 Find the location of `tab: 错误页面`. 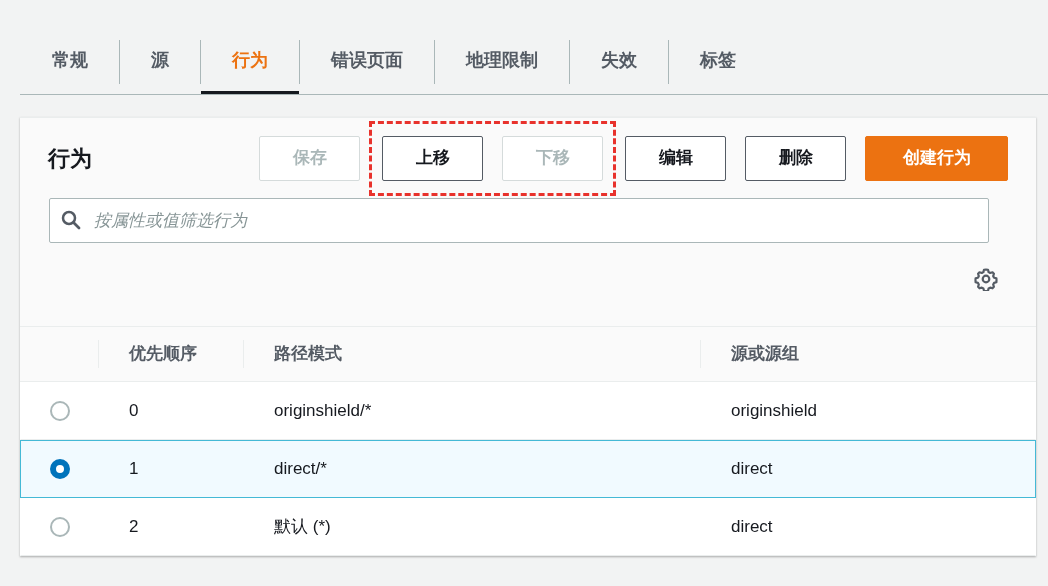

tab: 错误页面 is located at coordinates (367, 62).